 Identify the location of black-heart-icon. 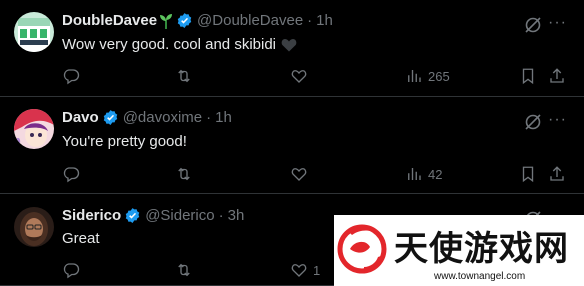
(289, 45).